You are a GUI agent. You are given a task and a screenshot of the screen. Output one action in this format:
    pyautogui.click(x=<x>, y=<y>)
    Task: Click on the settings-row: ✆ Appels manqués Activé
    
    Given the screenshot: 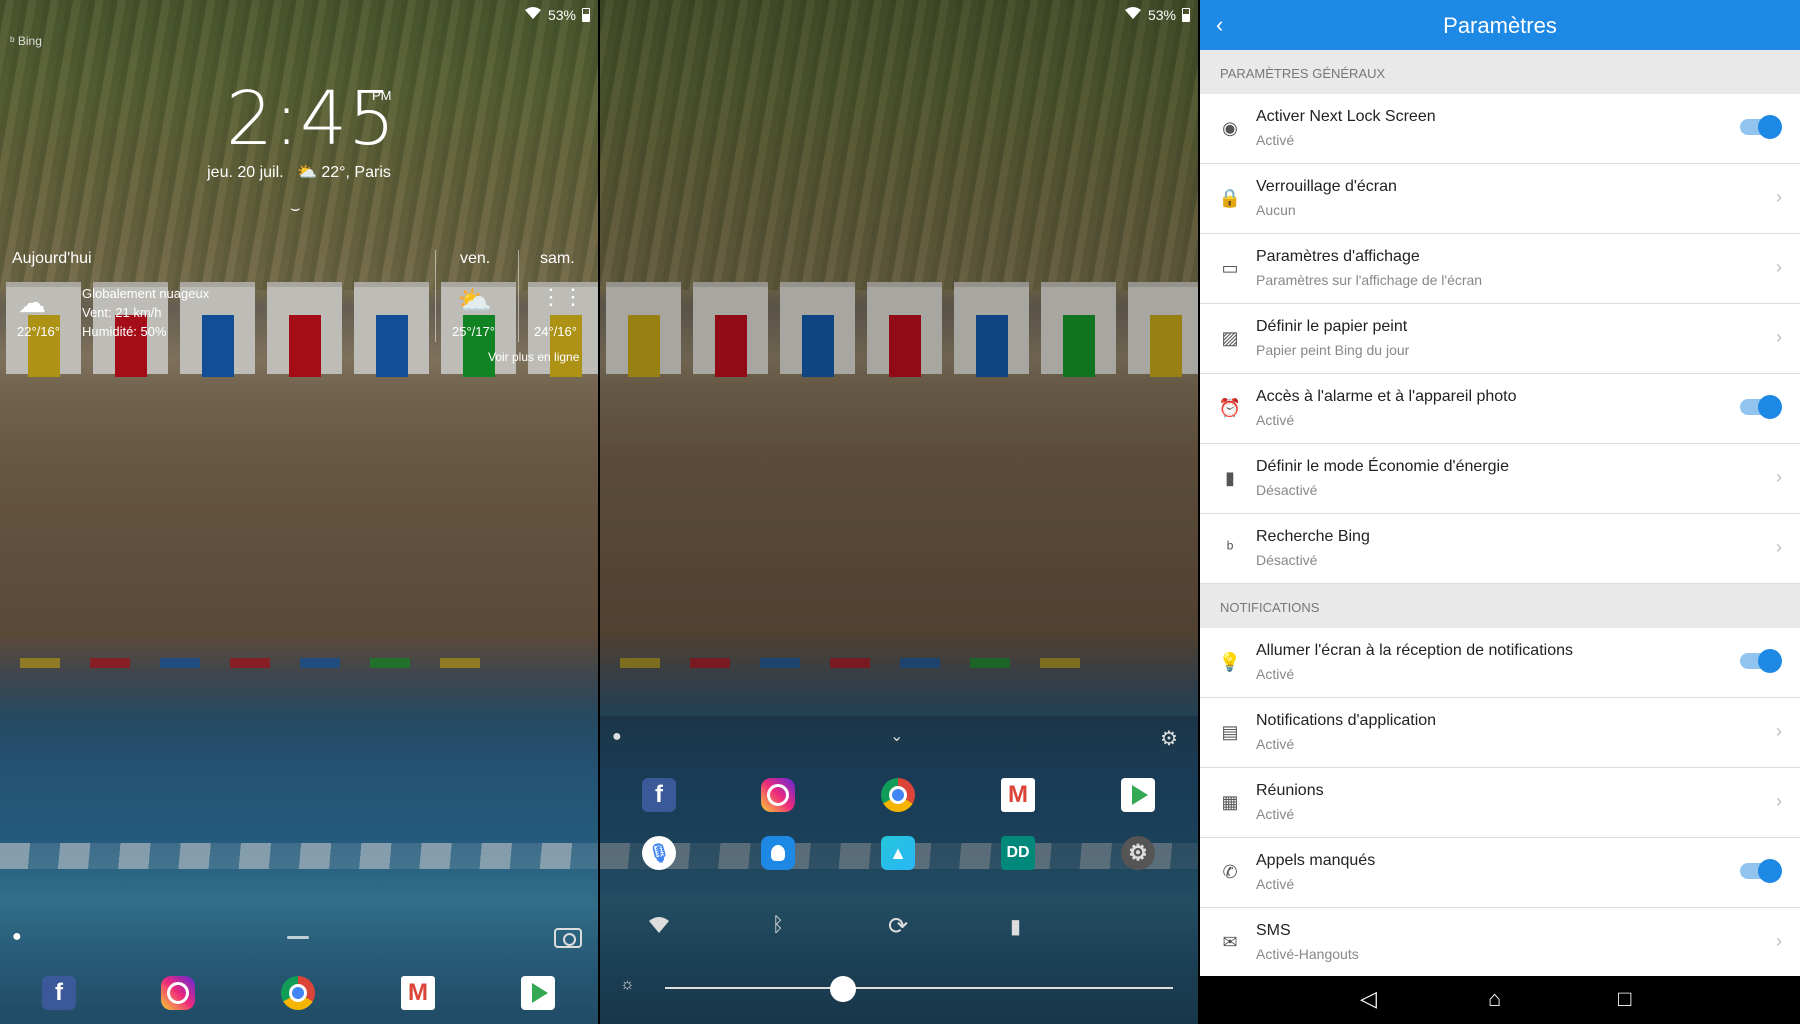 What is the action you would take?
    pyautogui.click(x=1500, y=873)
    